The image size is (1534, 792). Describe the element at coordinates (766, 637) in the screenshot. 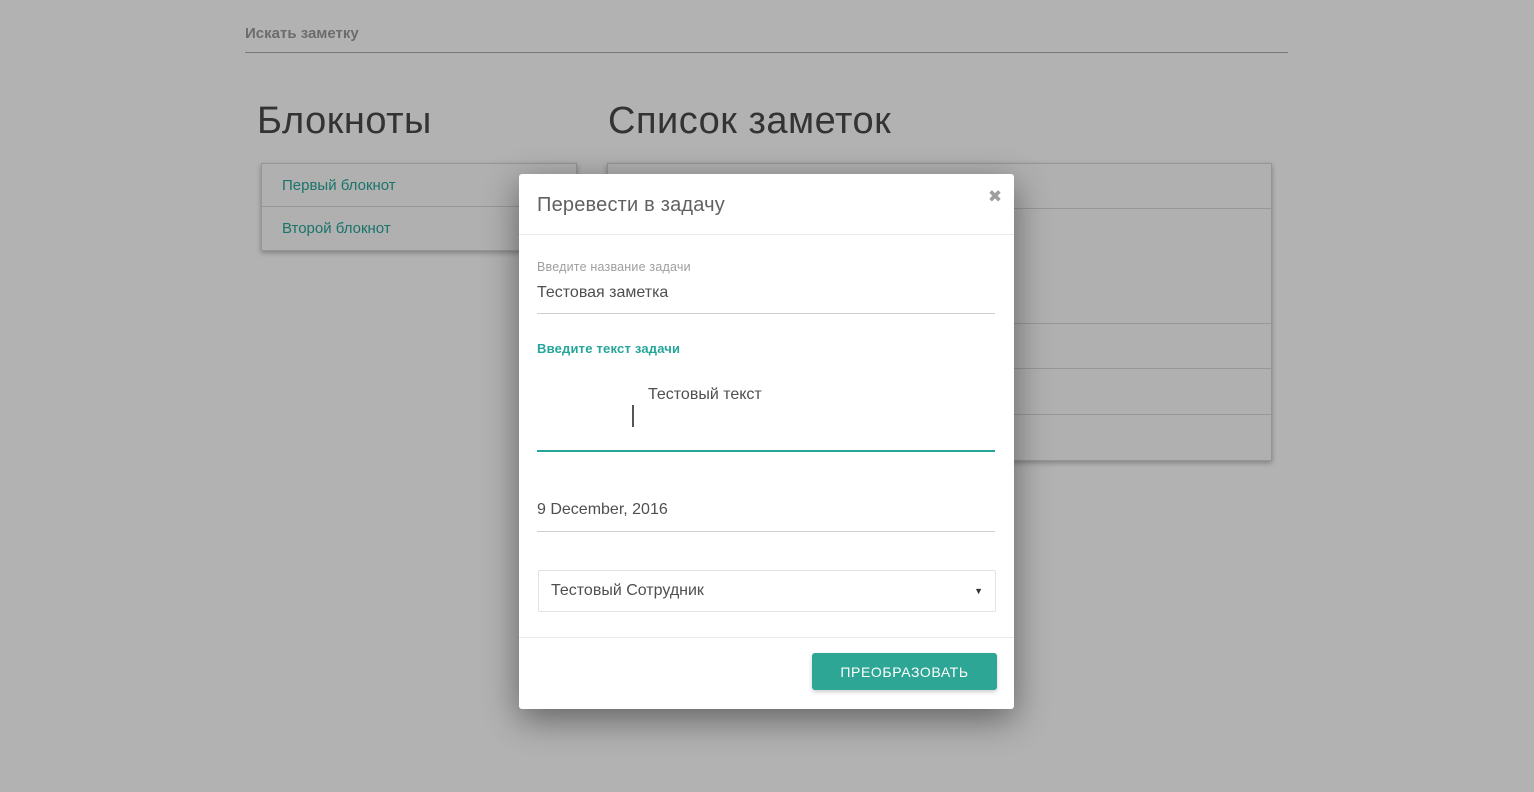

I see `footer-divider` at that location.